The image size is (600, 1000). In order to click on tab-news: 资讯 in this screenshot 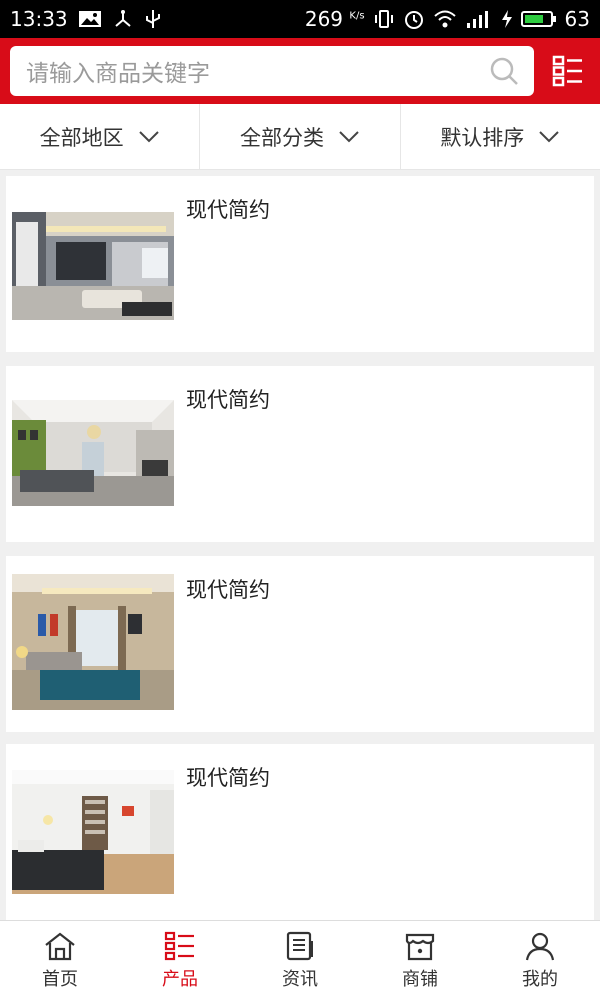, I will do `click(300, 960)`.